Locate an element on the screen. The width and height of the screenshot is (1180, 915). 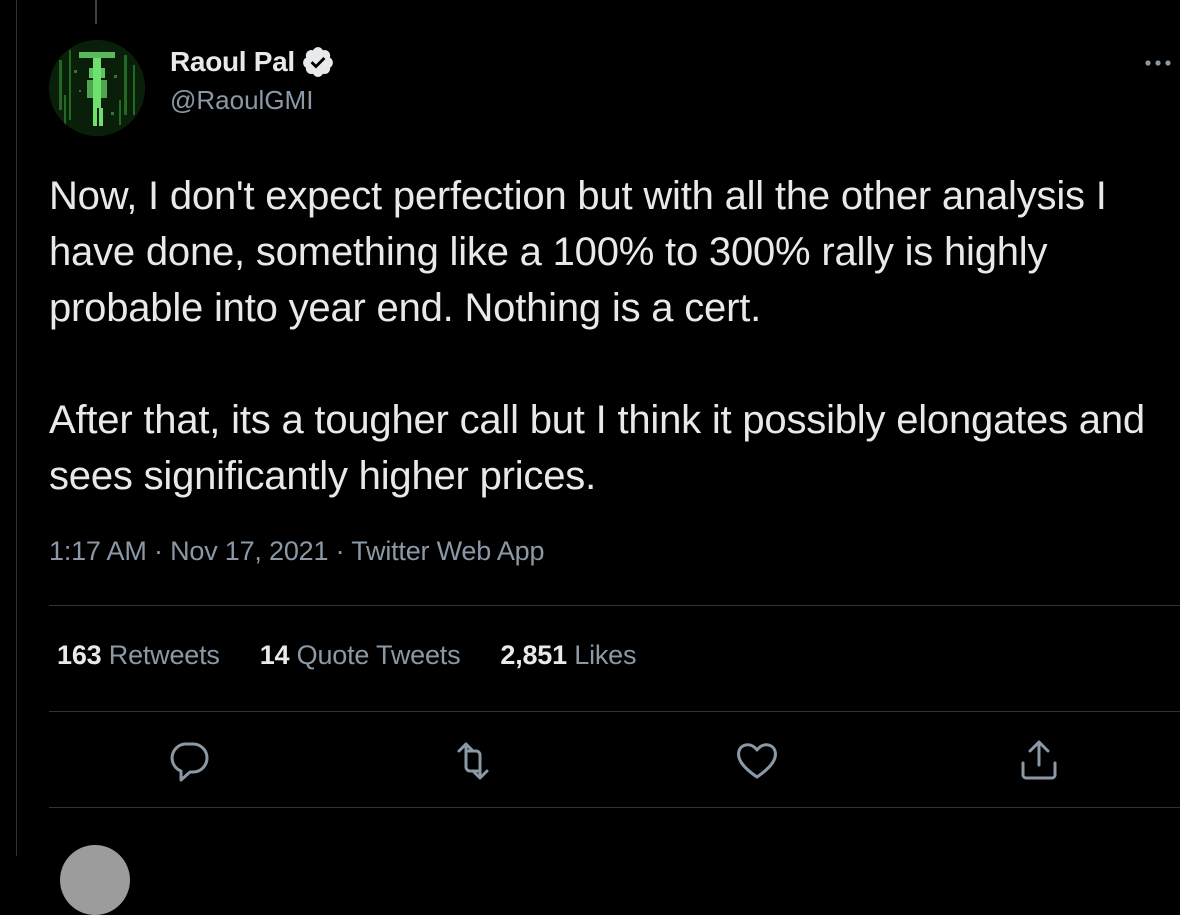
more-options-icon is located at coordinates (1160, 63).